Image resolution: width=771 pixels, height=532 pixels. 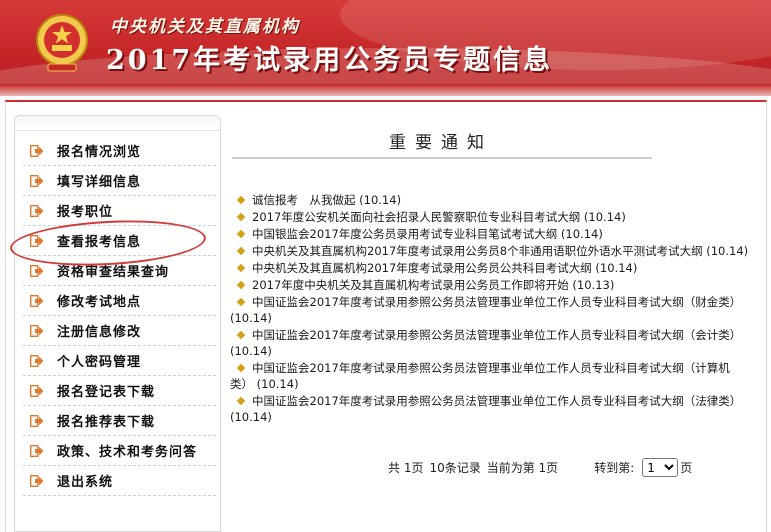 I want to click on sidebar-item-label: 查看报考信息, so click(x=99, y=242).